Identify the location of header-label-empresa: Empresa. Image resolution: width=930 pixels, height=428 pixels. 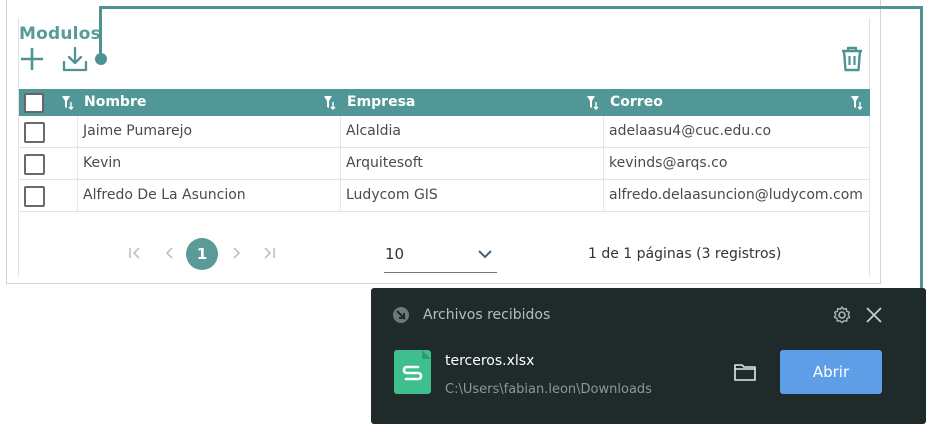
(381, 102).